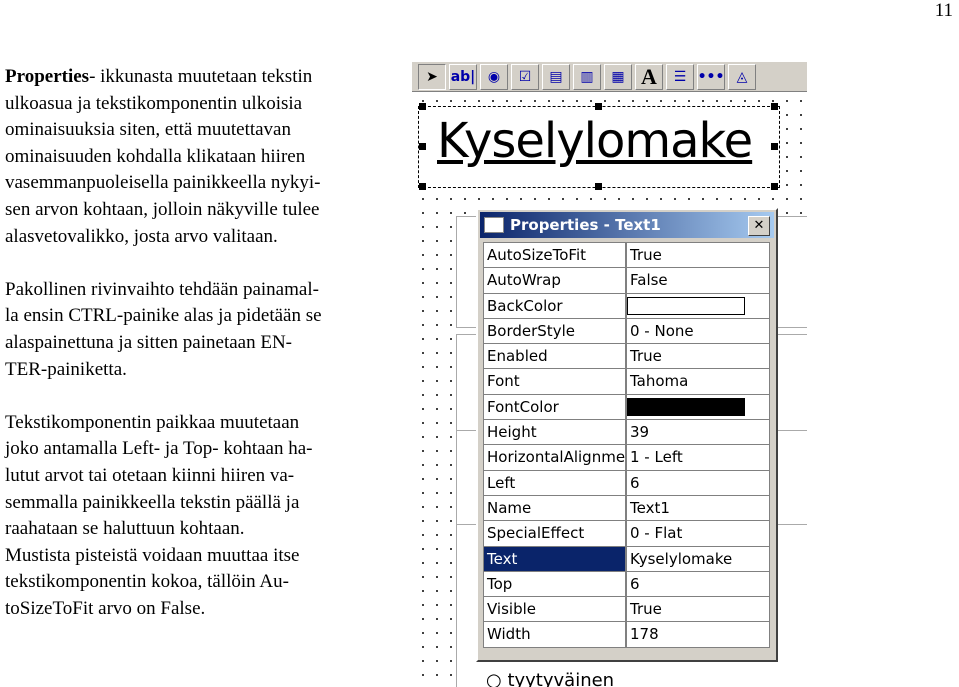  What do you see at coordinates (162, 289) in the screenshot?
I see `text-line: Pakollinen rivinvaihto tehdään painamal-` at bounding box center [162, 289].